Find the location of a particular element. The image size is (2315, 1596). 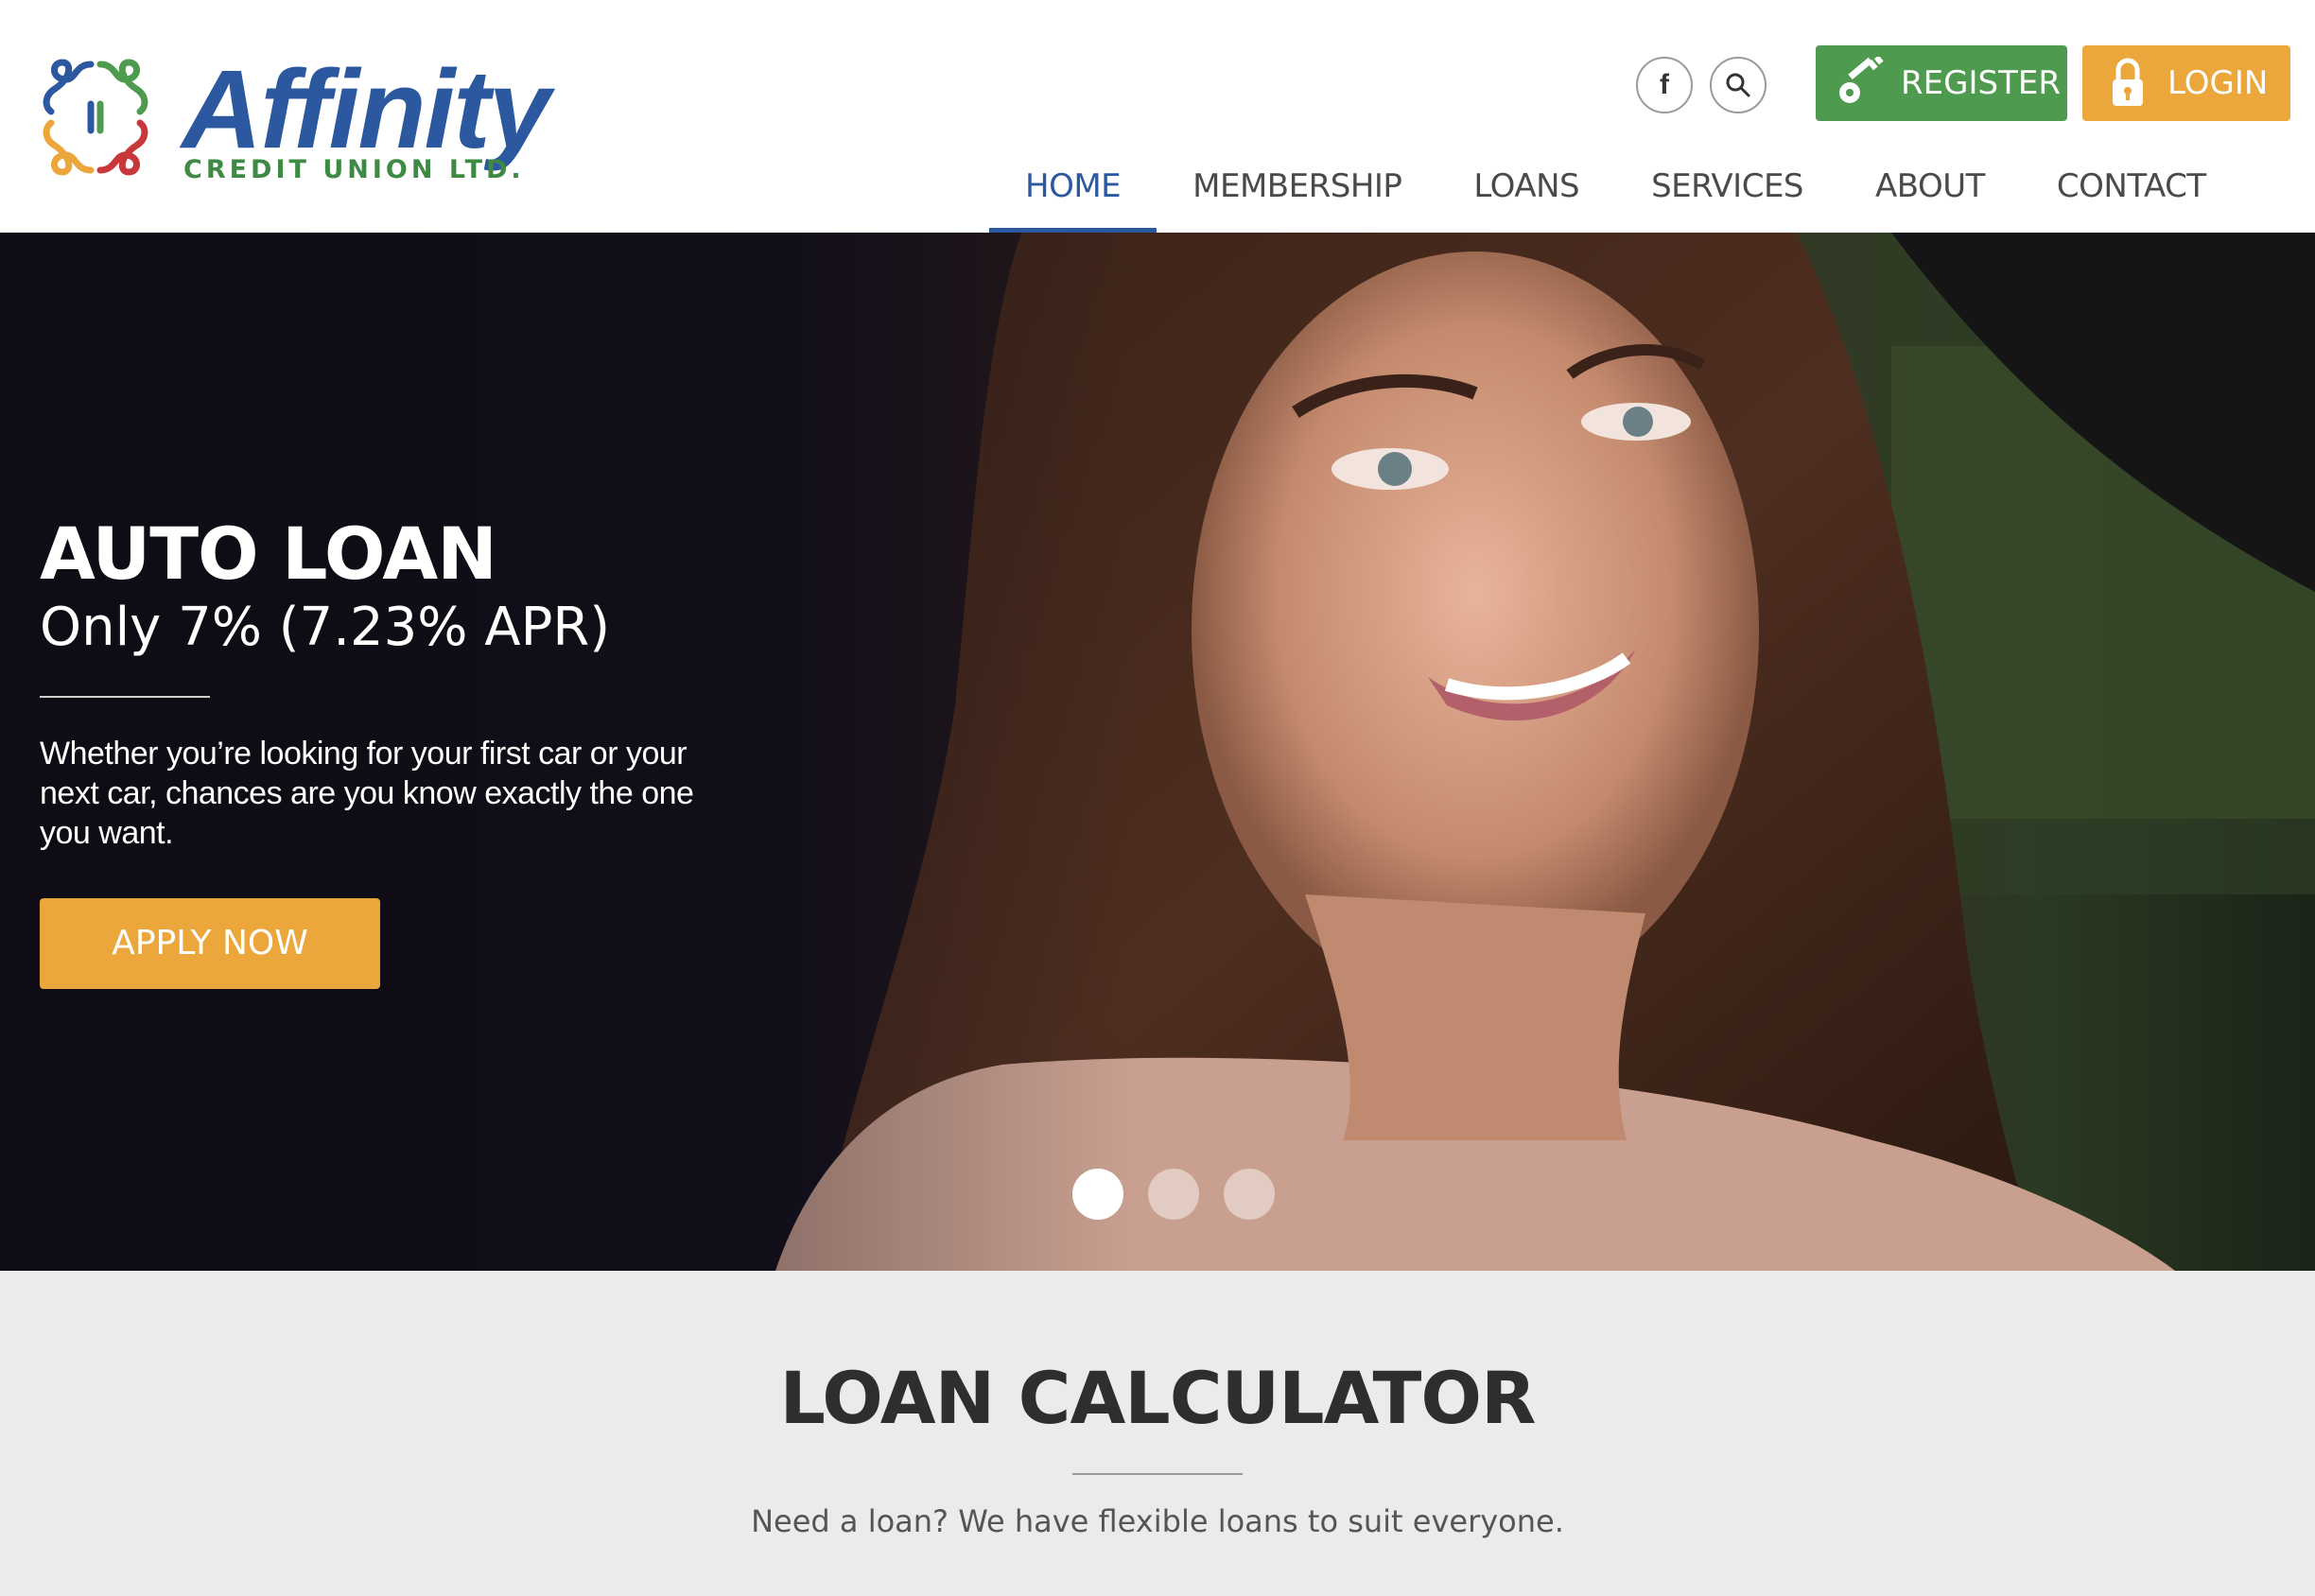

social-links: f is located at coordinates (1701, 85).